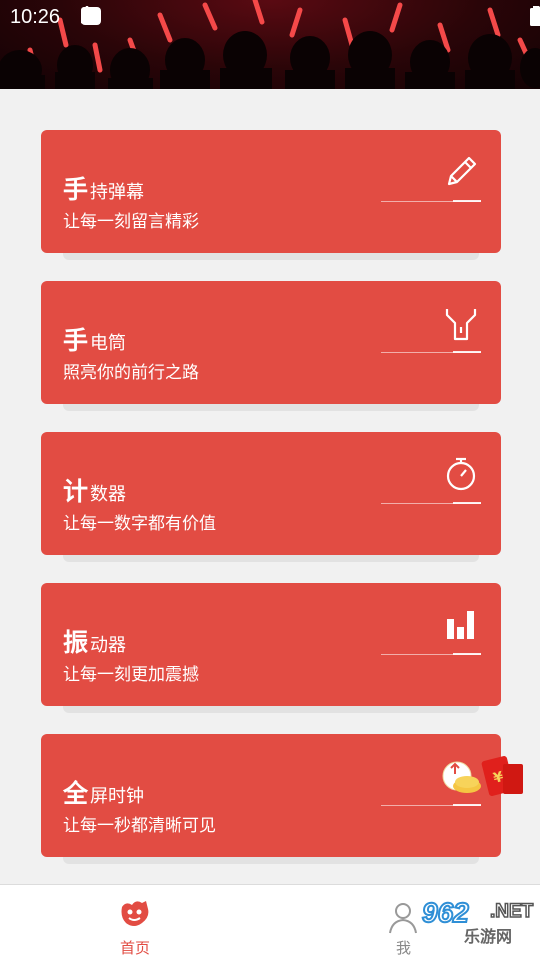  Describe the element at coordinates (482, 776) in the screenshot. I see `red-envelope-icon: ¥` at that location.